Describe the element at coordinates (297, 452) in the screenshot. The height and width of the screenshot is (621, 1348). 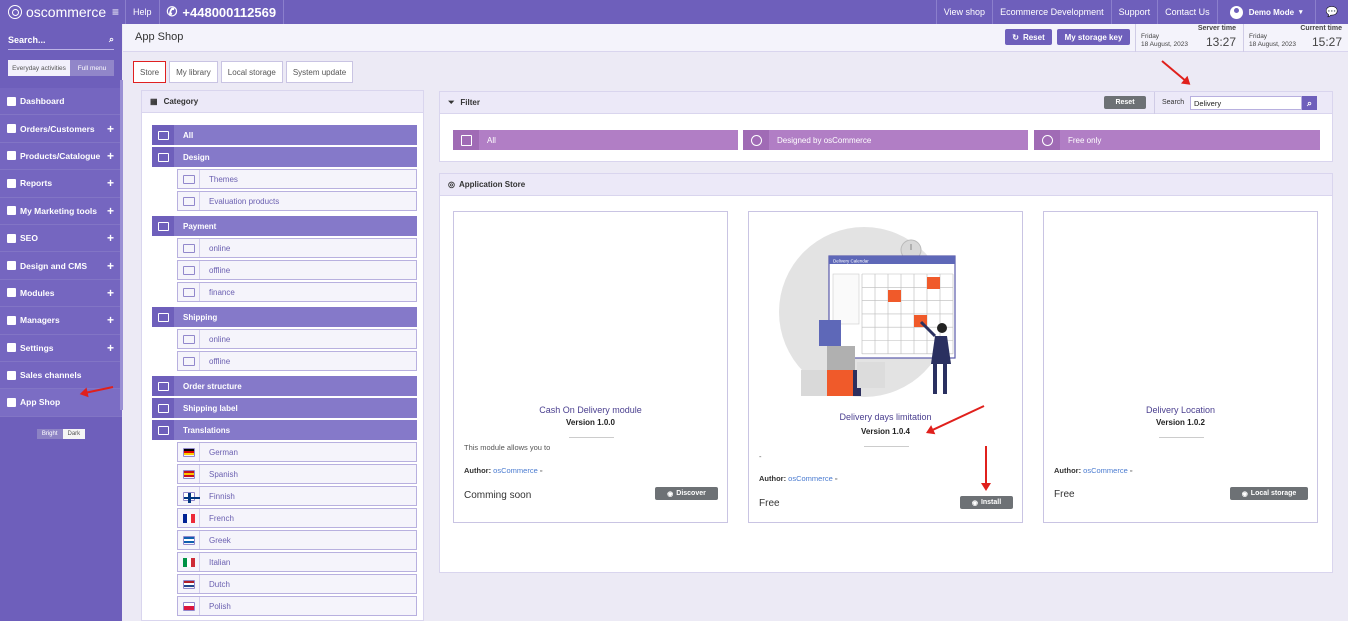
I see `subcategory-german: German` at that location.